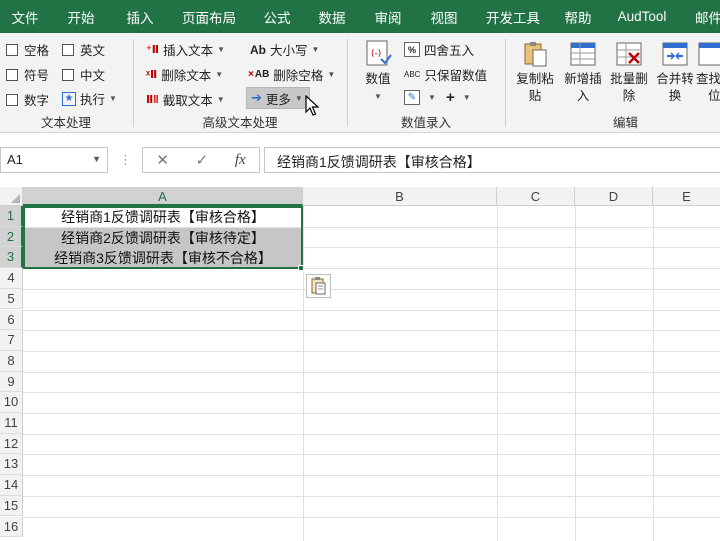  What do you see at coordinates (11, 423) in the screenshot?
I see `row-header: 11` at bounding box center [11, 423].